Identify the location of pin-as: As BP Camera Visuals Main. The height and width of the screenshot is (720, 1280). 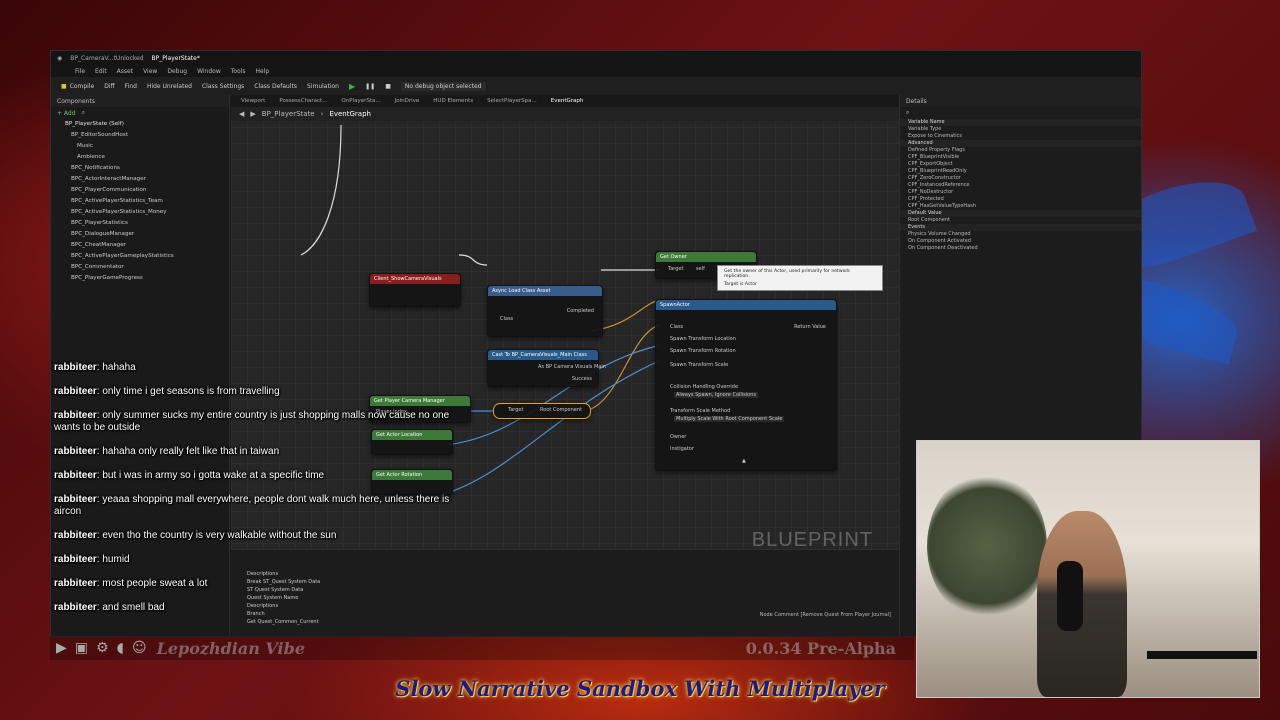
(572, 367).